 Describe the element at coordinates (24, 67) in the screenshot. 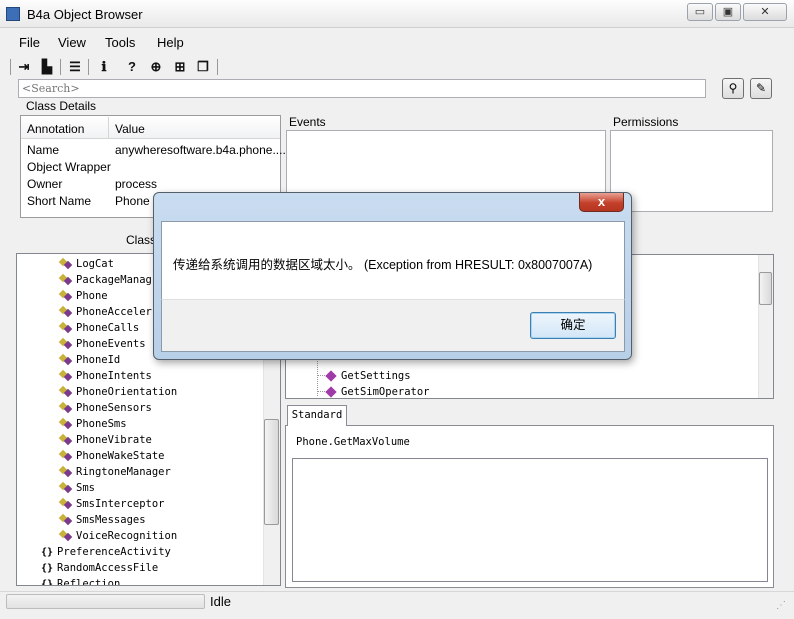

I see `exit-icon: ⇥` at that location.